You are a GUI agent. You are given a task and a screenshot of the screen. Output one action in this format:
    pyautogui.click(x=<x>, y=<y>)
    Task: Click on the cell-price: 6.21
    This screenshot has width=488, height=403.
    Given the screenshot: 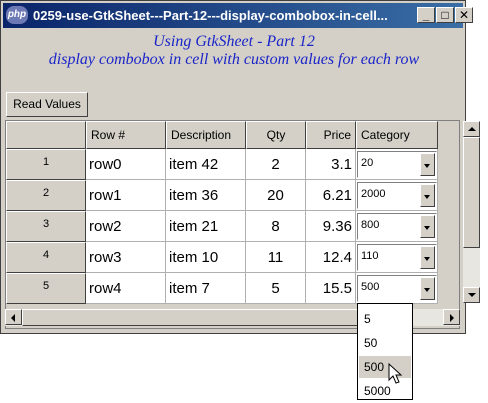 What is the action you would take?
    pyautogui.click(x=331, y=195)
    